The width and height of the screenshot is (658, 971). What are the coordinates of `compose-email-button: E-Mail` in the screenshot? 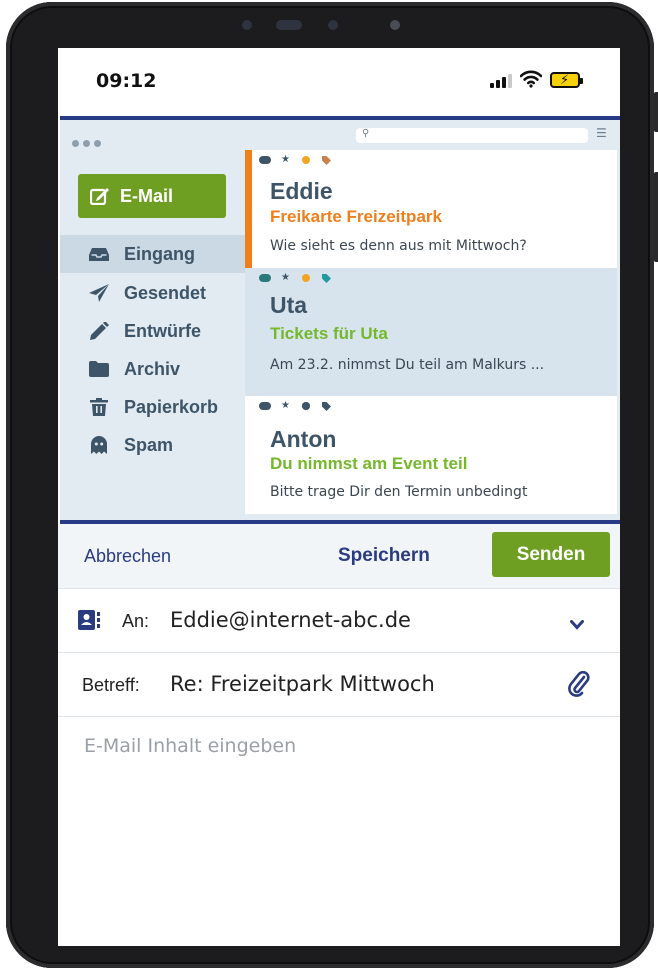 It's located at (152, 196).